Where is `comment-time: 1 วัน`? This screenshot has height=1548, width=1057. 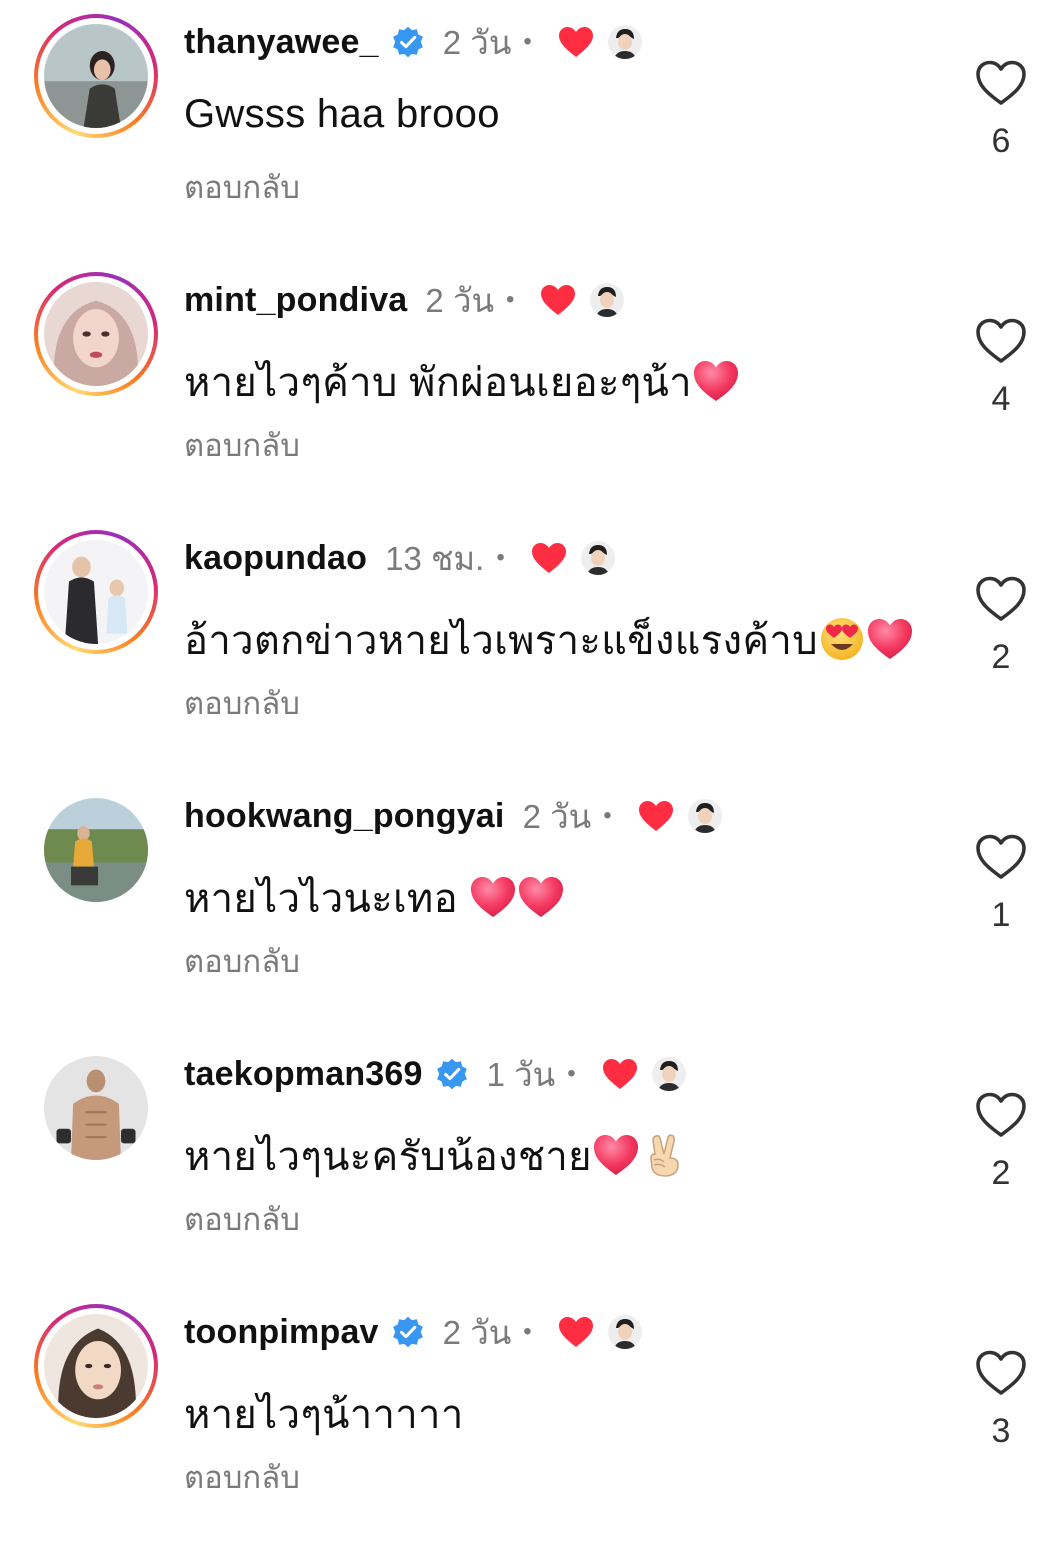 comment-time: 1 วัน is located at coordinates (521, 1074).